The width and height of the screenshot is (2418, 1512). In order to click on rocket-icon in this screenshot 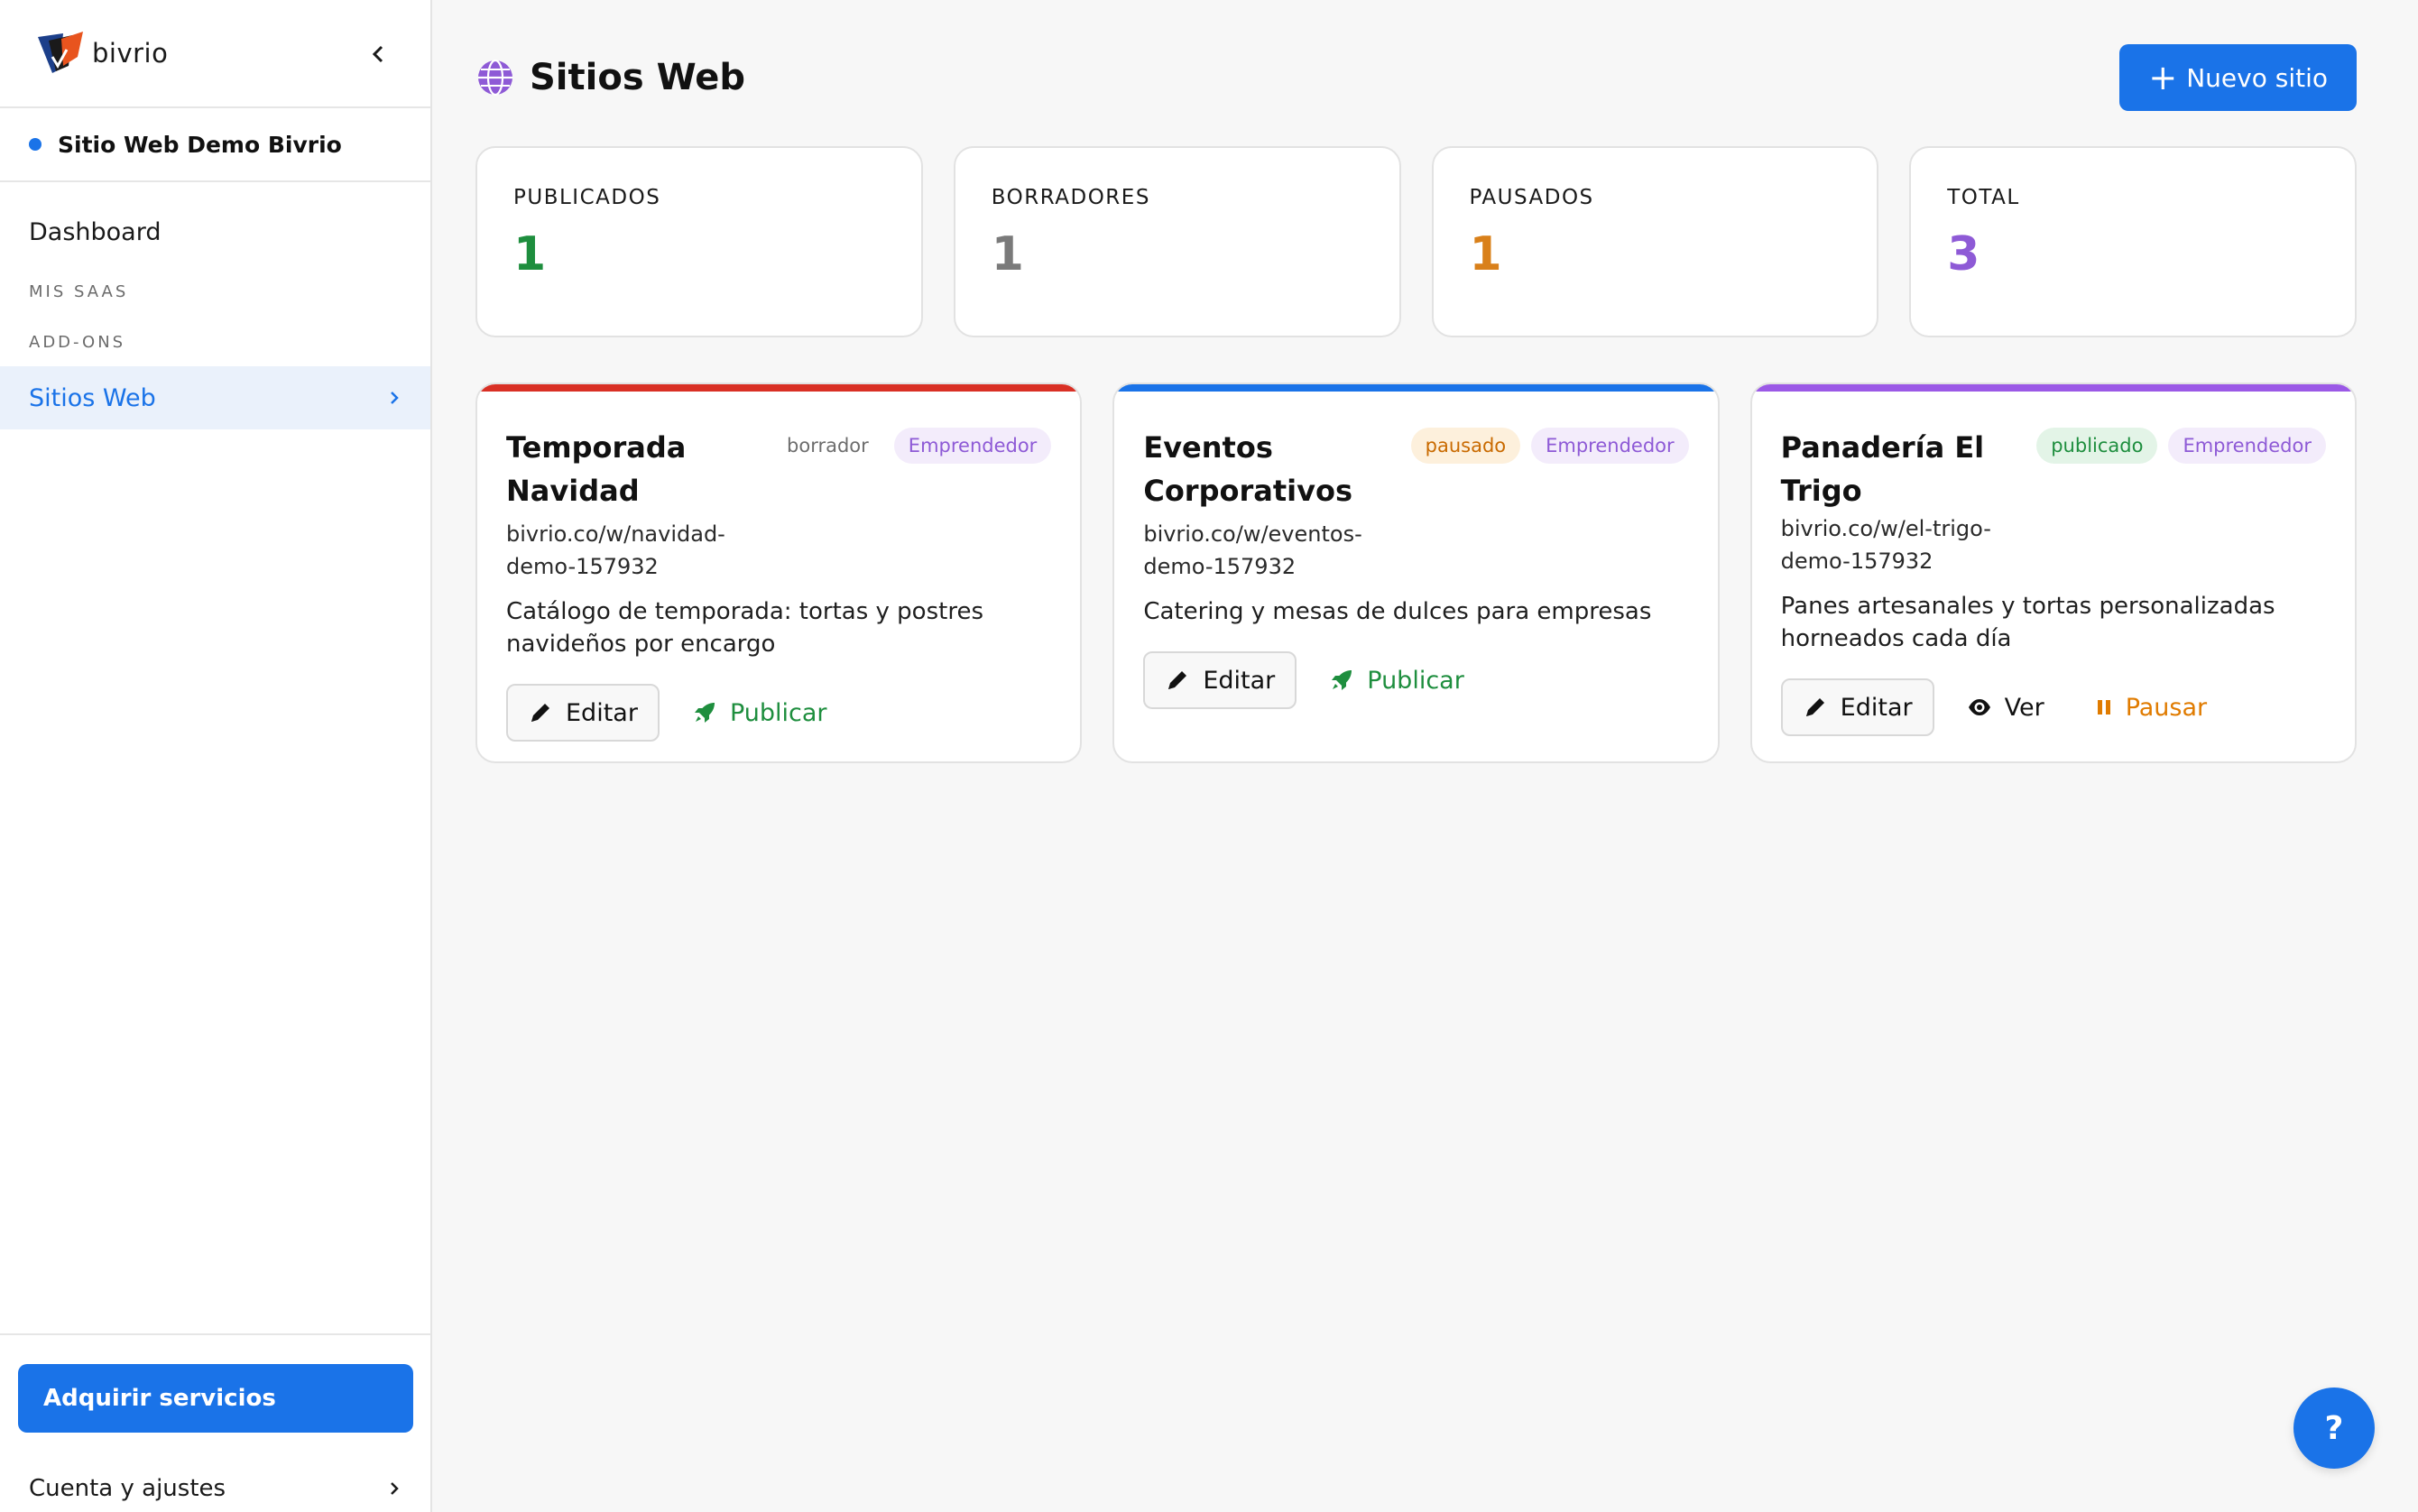, I will do `click(1342, 680)`.